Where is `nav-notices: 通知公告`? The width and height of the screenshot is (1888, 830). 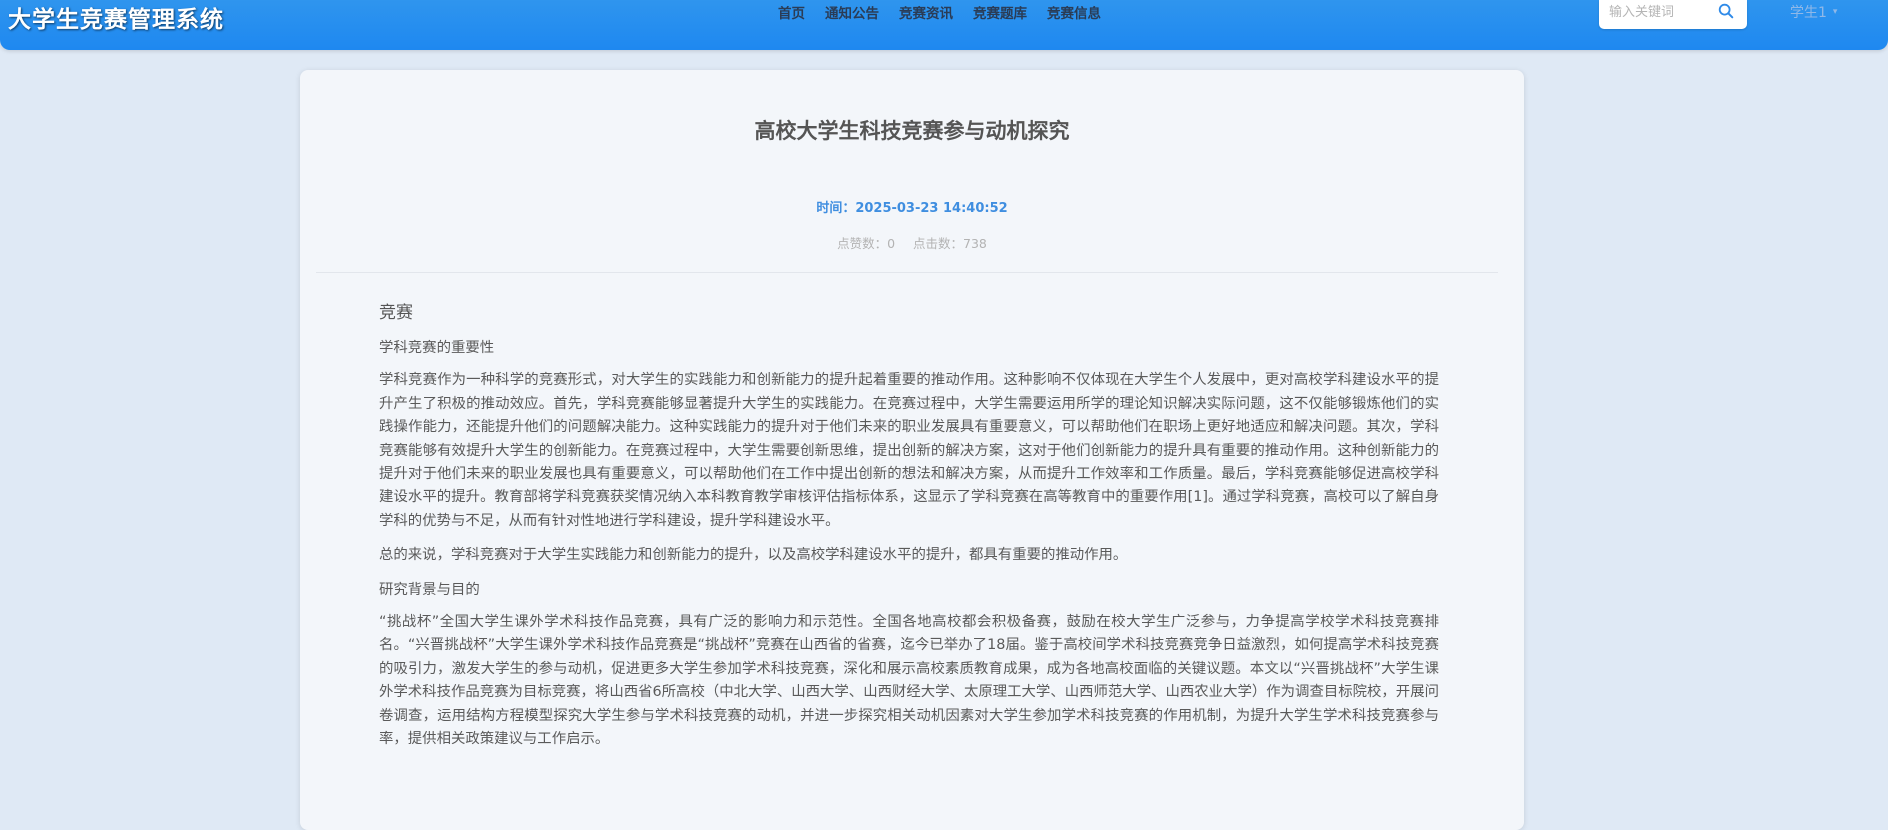 nav-notices: 通知公告 is located at coordinates (852, 12).